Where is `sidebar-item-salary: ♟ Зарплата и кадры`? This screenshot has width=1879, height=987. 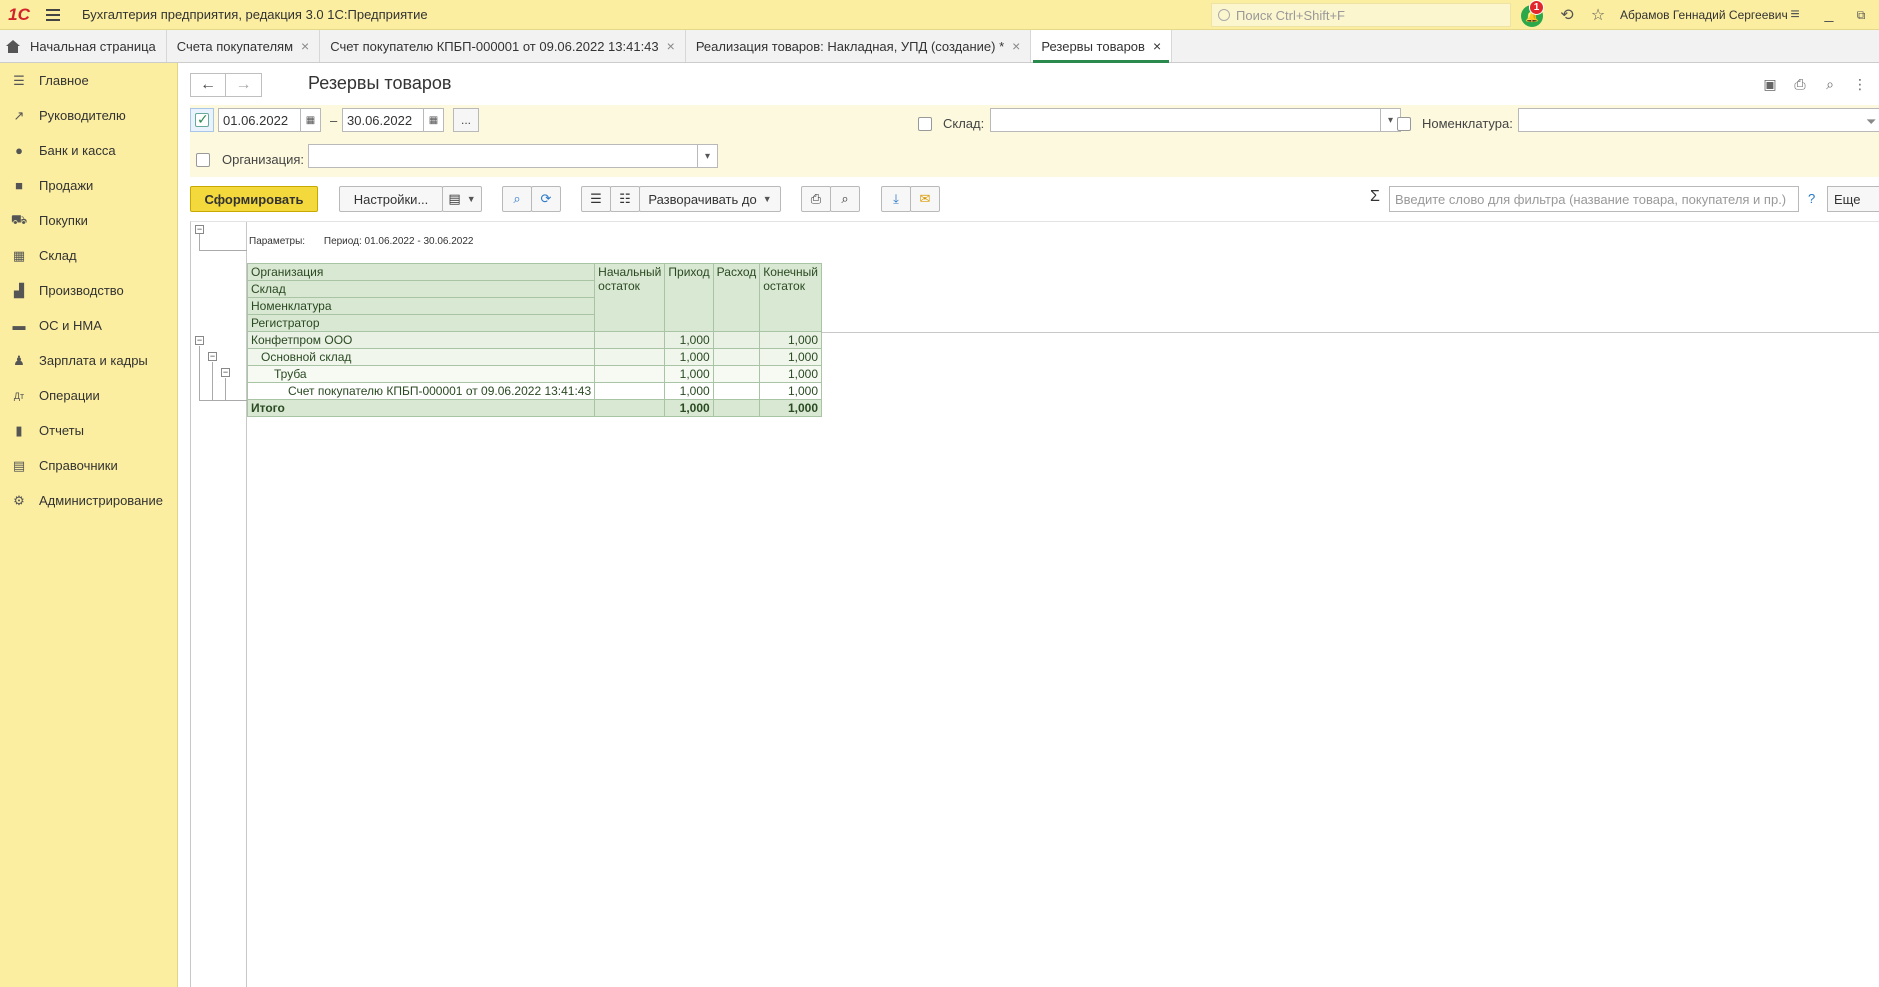
sidebar-item-salary: ♟ Зарплата и кадры is located at coordinates (88, 360).